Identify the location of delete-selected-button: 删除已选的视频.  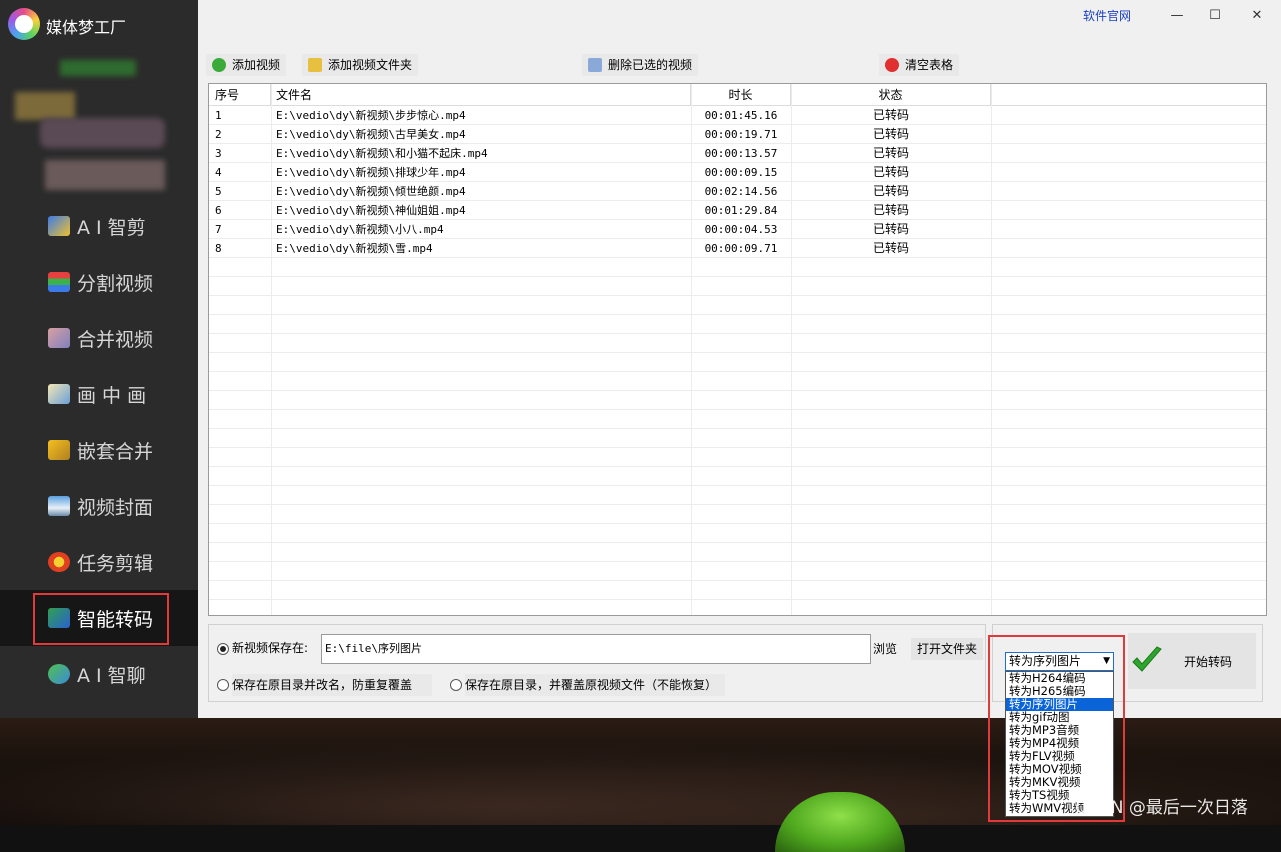
(640, 65).